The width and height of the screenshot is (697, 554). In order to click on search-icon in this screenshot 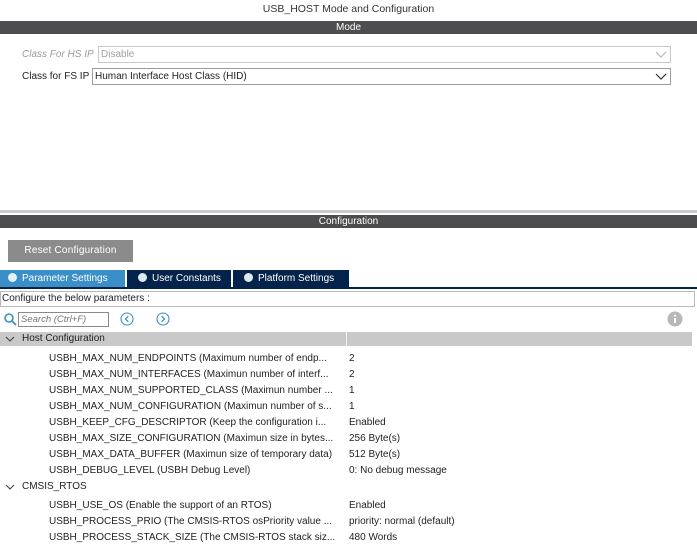, I will do `click(10, 319)`.